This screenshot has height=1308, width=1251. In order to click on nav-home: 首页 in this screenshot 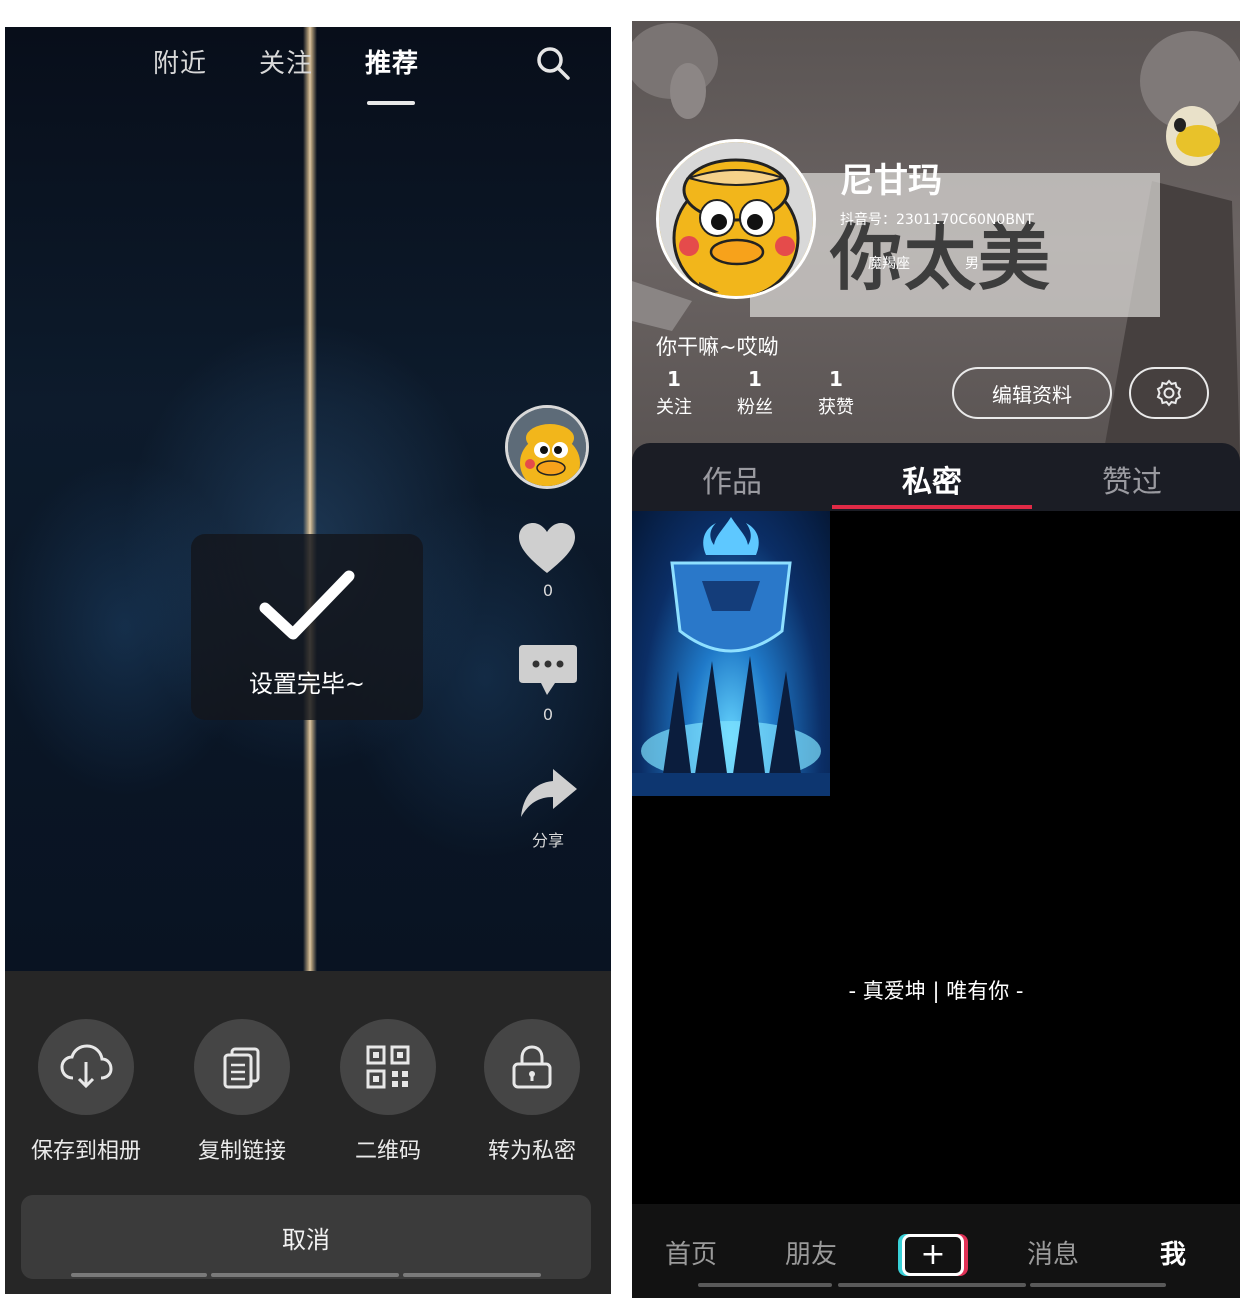, I will do `click(691, 1252)`.